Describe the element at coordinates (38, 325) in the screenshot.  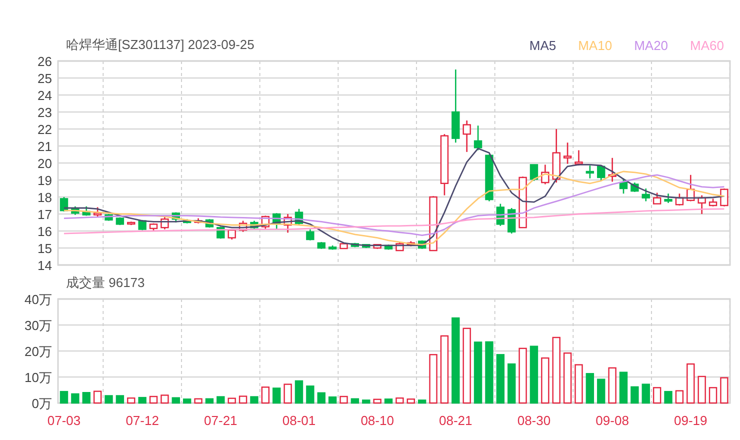
I see `axis-label: 30万` at that location.